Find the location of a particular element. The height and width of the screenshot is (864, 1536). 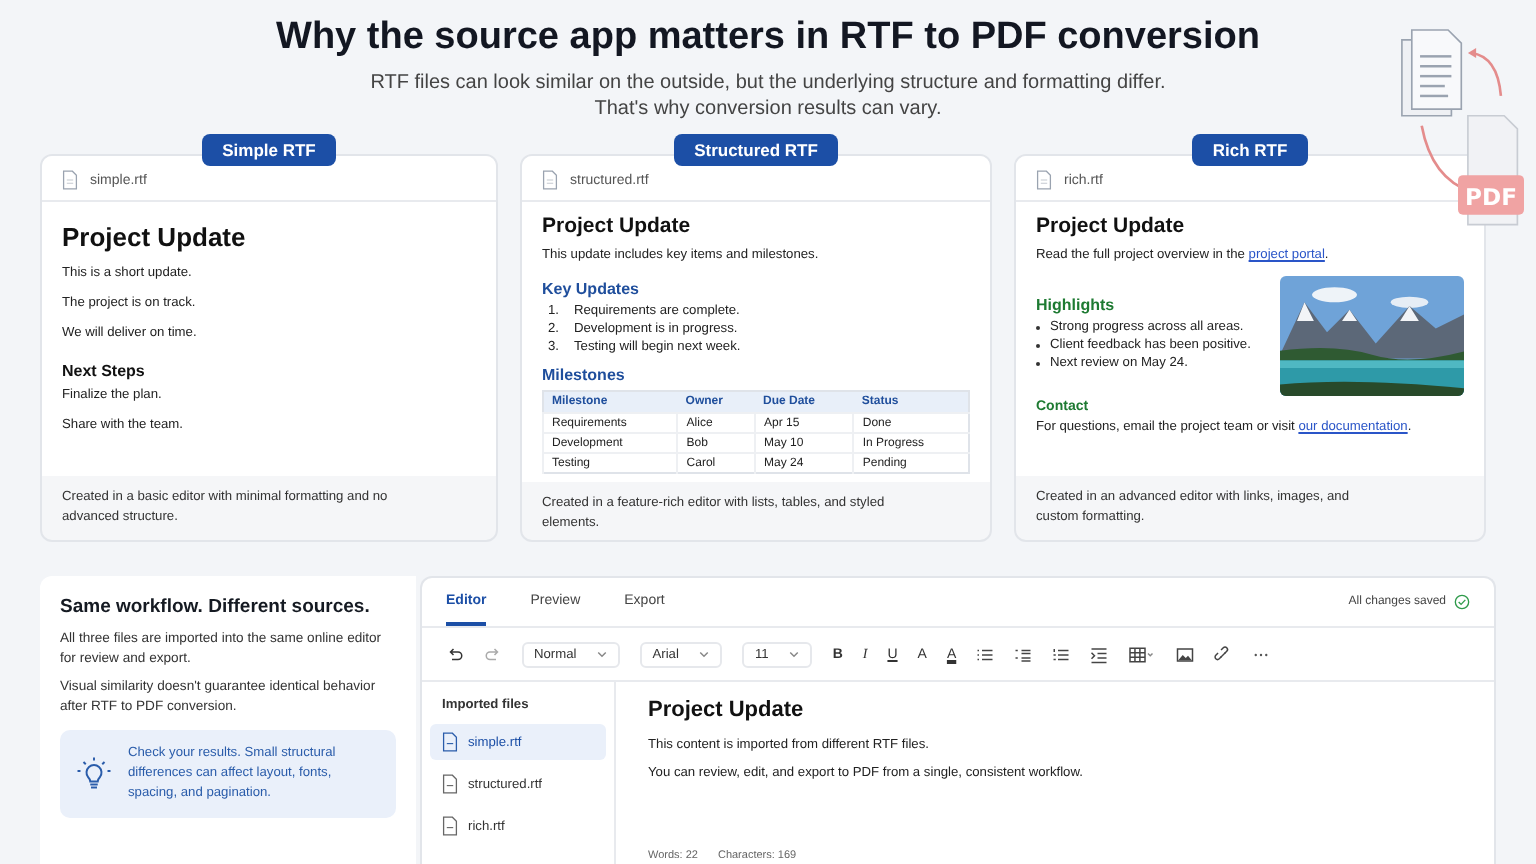

card-label: Simple RTF is located at coordinates (269, 150).